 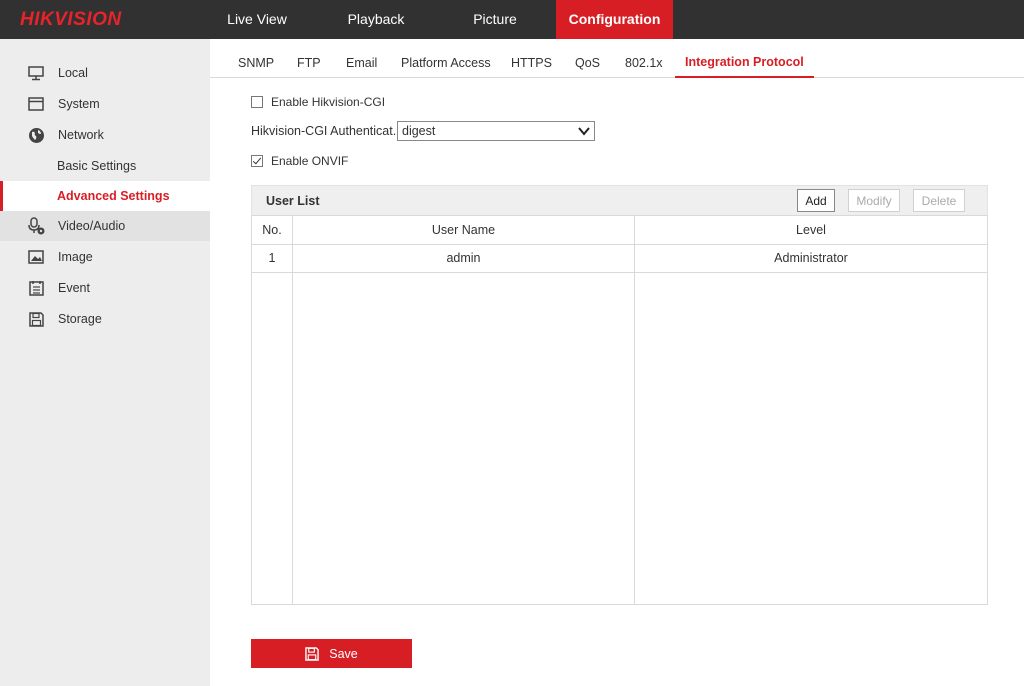 What do you see at coordinates (257, 161) in the screenshot?
I see `enable-onvif-checkbox` at bounding box center [257, 161].